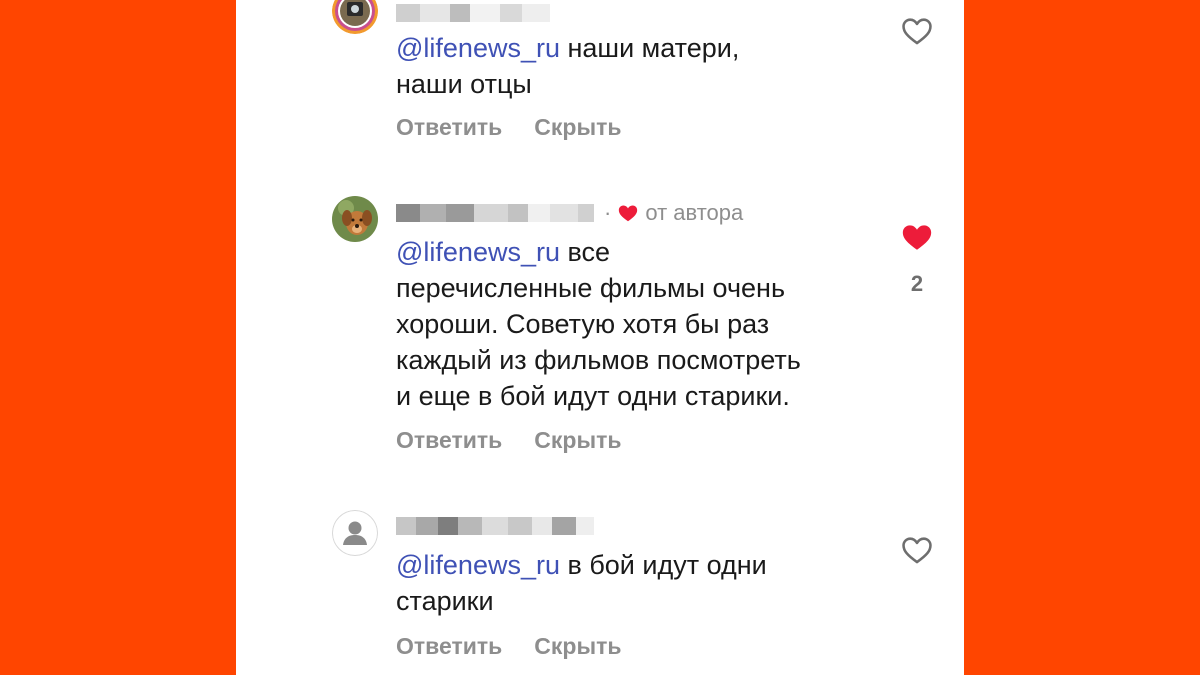  Describe the element at coordinates (570, 212) in the screenshot. I see `username-redacted: · от автора` at that location.